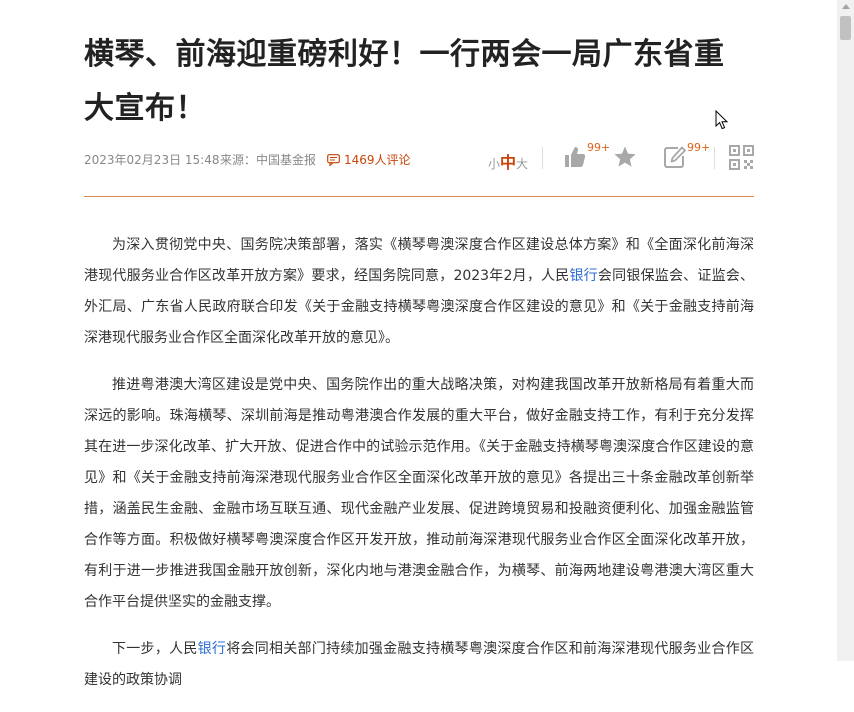 The image size is (854, 712). Describe the element at coordinates (722, 120) in the screenshot. I see `mouse-cursor-icon` at that location.